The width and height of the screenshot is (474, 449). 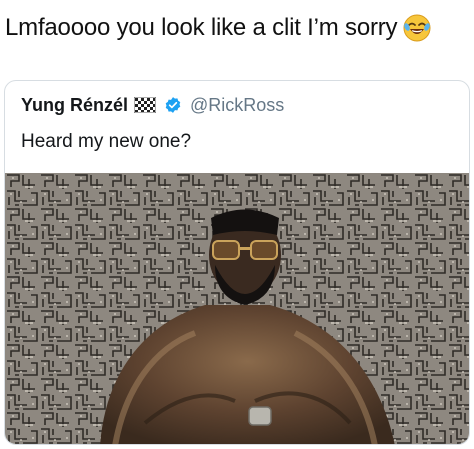 I want to click on laughing-emoji-icon, so click(x=417, y=28).